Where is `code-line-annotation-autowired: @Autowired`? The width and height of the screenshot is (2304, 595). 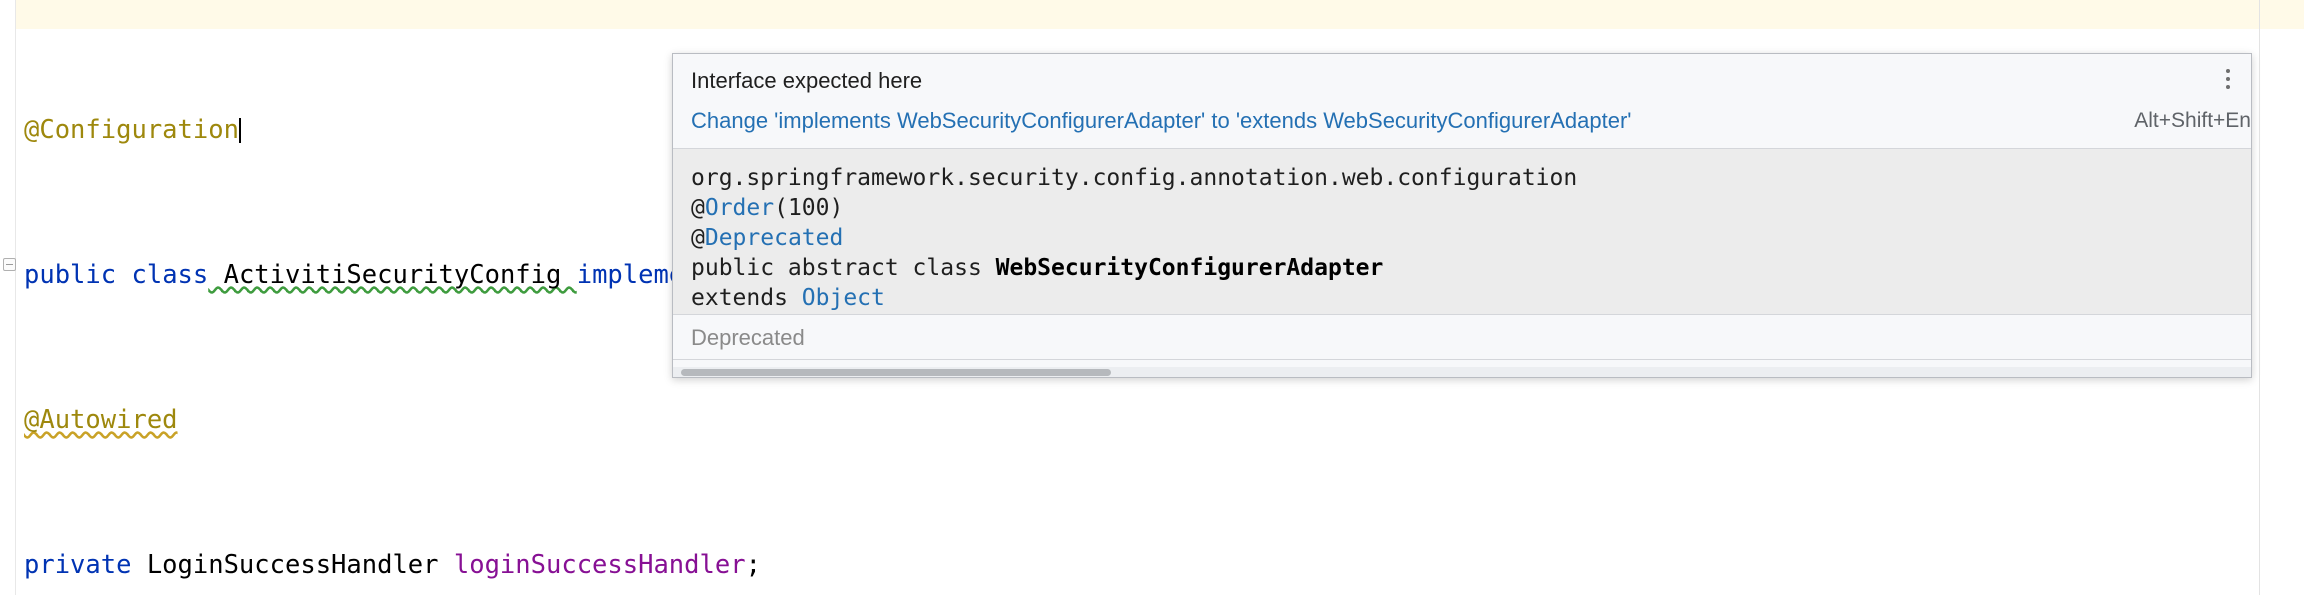 code-line-annotation-autowired: @Autowired is located at coordinates (1159, 420).